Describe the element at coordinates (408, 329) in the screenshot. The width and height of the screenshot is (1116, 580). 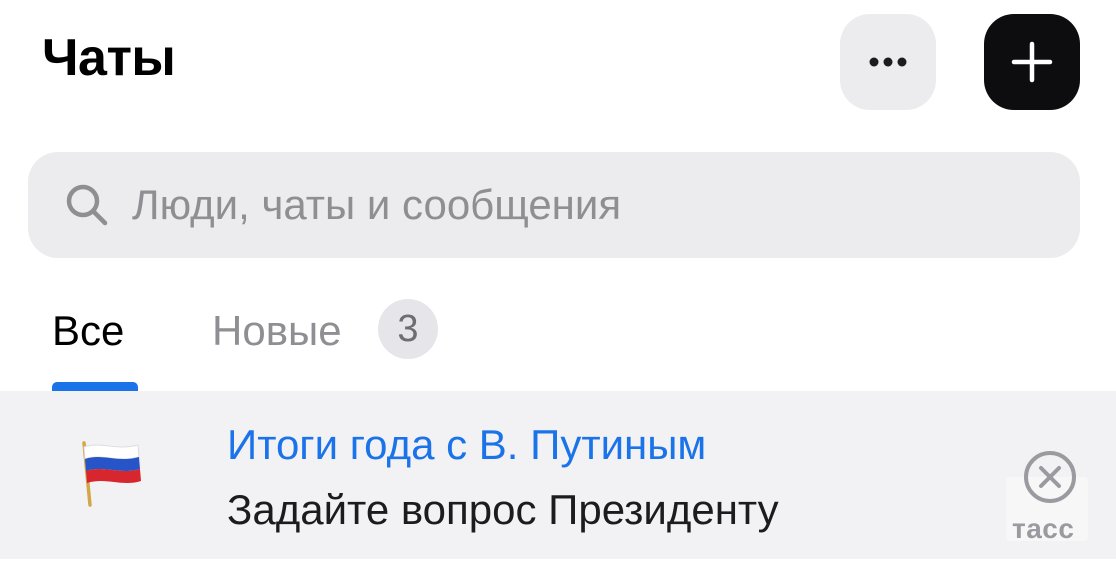
I see `unread-count-badge: 3` at that location.